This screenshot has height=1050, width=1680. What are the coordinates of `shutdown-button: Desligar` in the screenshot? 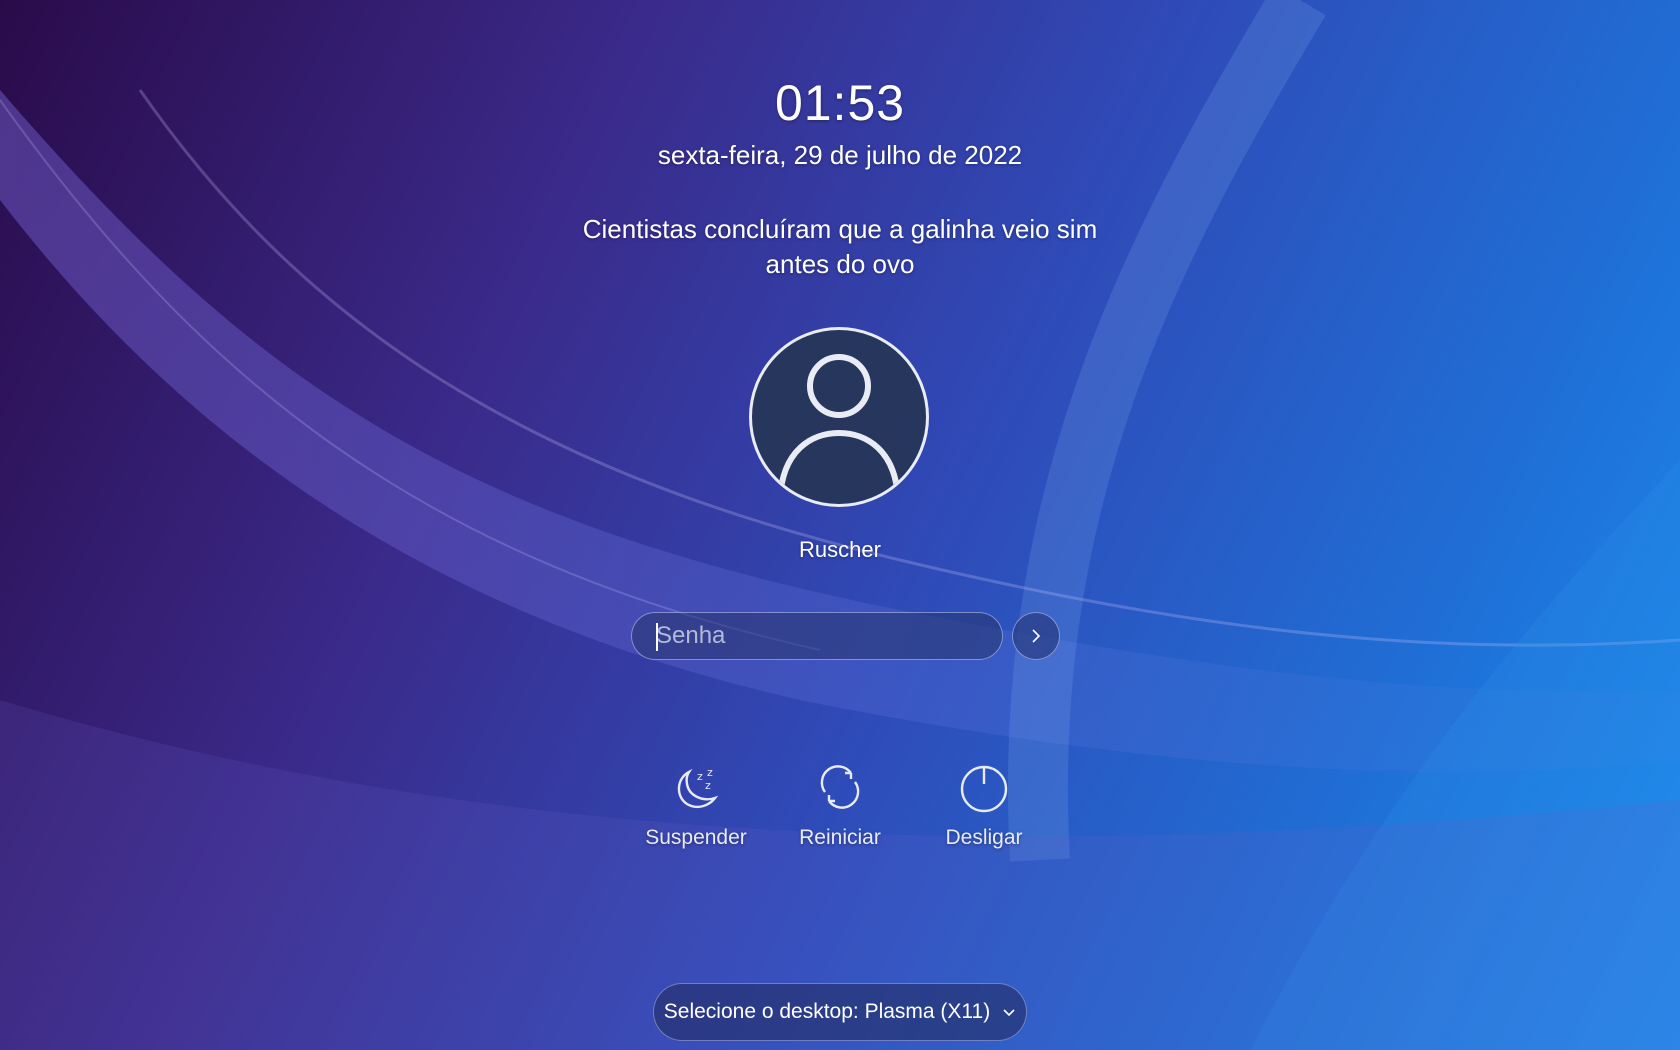 It's located at (984, 805).